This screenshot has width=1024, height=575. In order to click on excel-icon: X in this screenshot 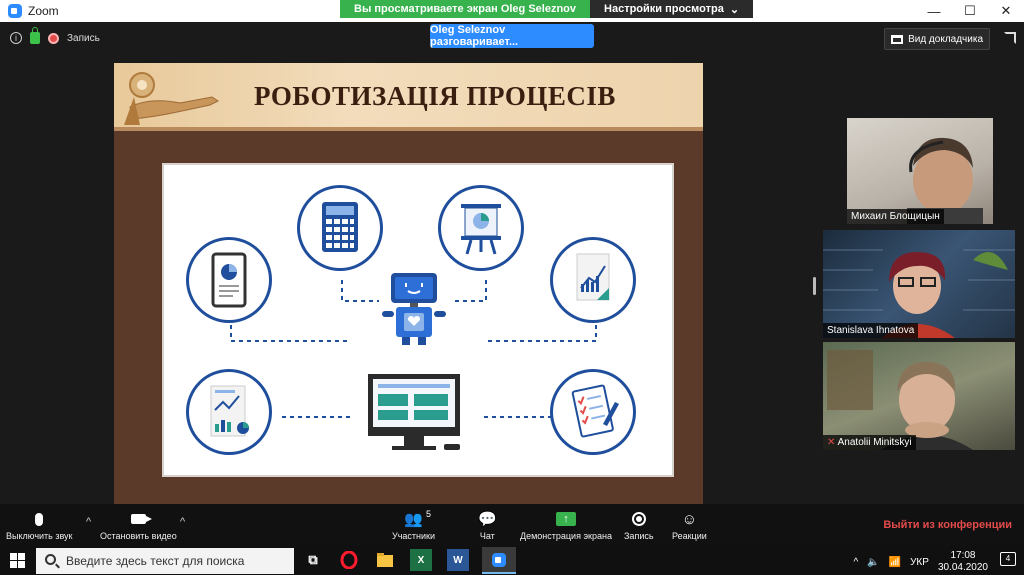, I will do `click(421, 560)`.